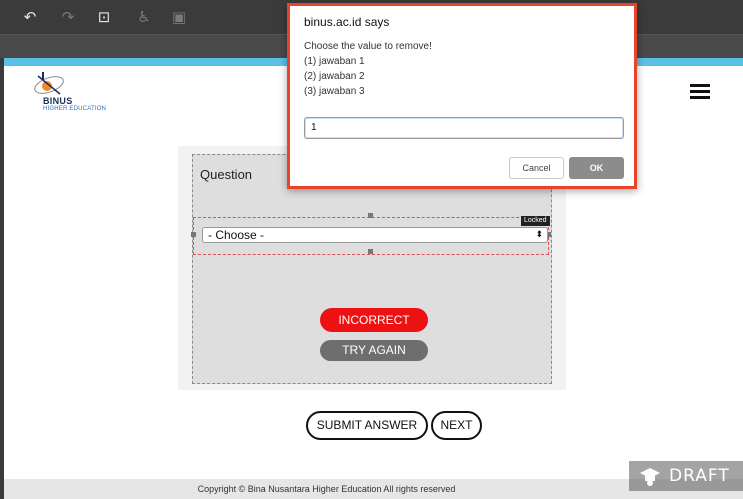 Image resolution: width=743 pixels, height=499 pixels. What do you see at coordinates (699, 476) in the screenshot?
I see `draft-label: DRAFT` at bounding box center [699, 476].